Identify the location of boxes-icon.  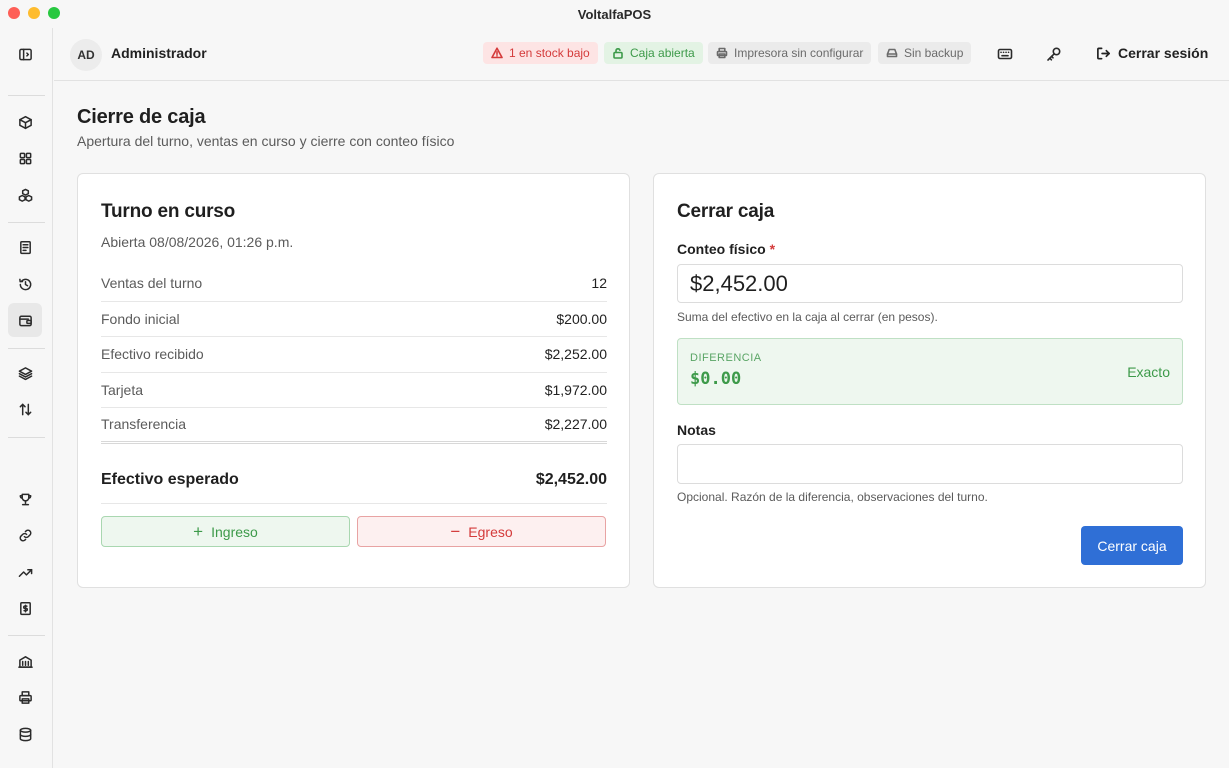
(25, 195).